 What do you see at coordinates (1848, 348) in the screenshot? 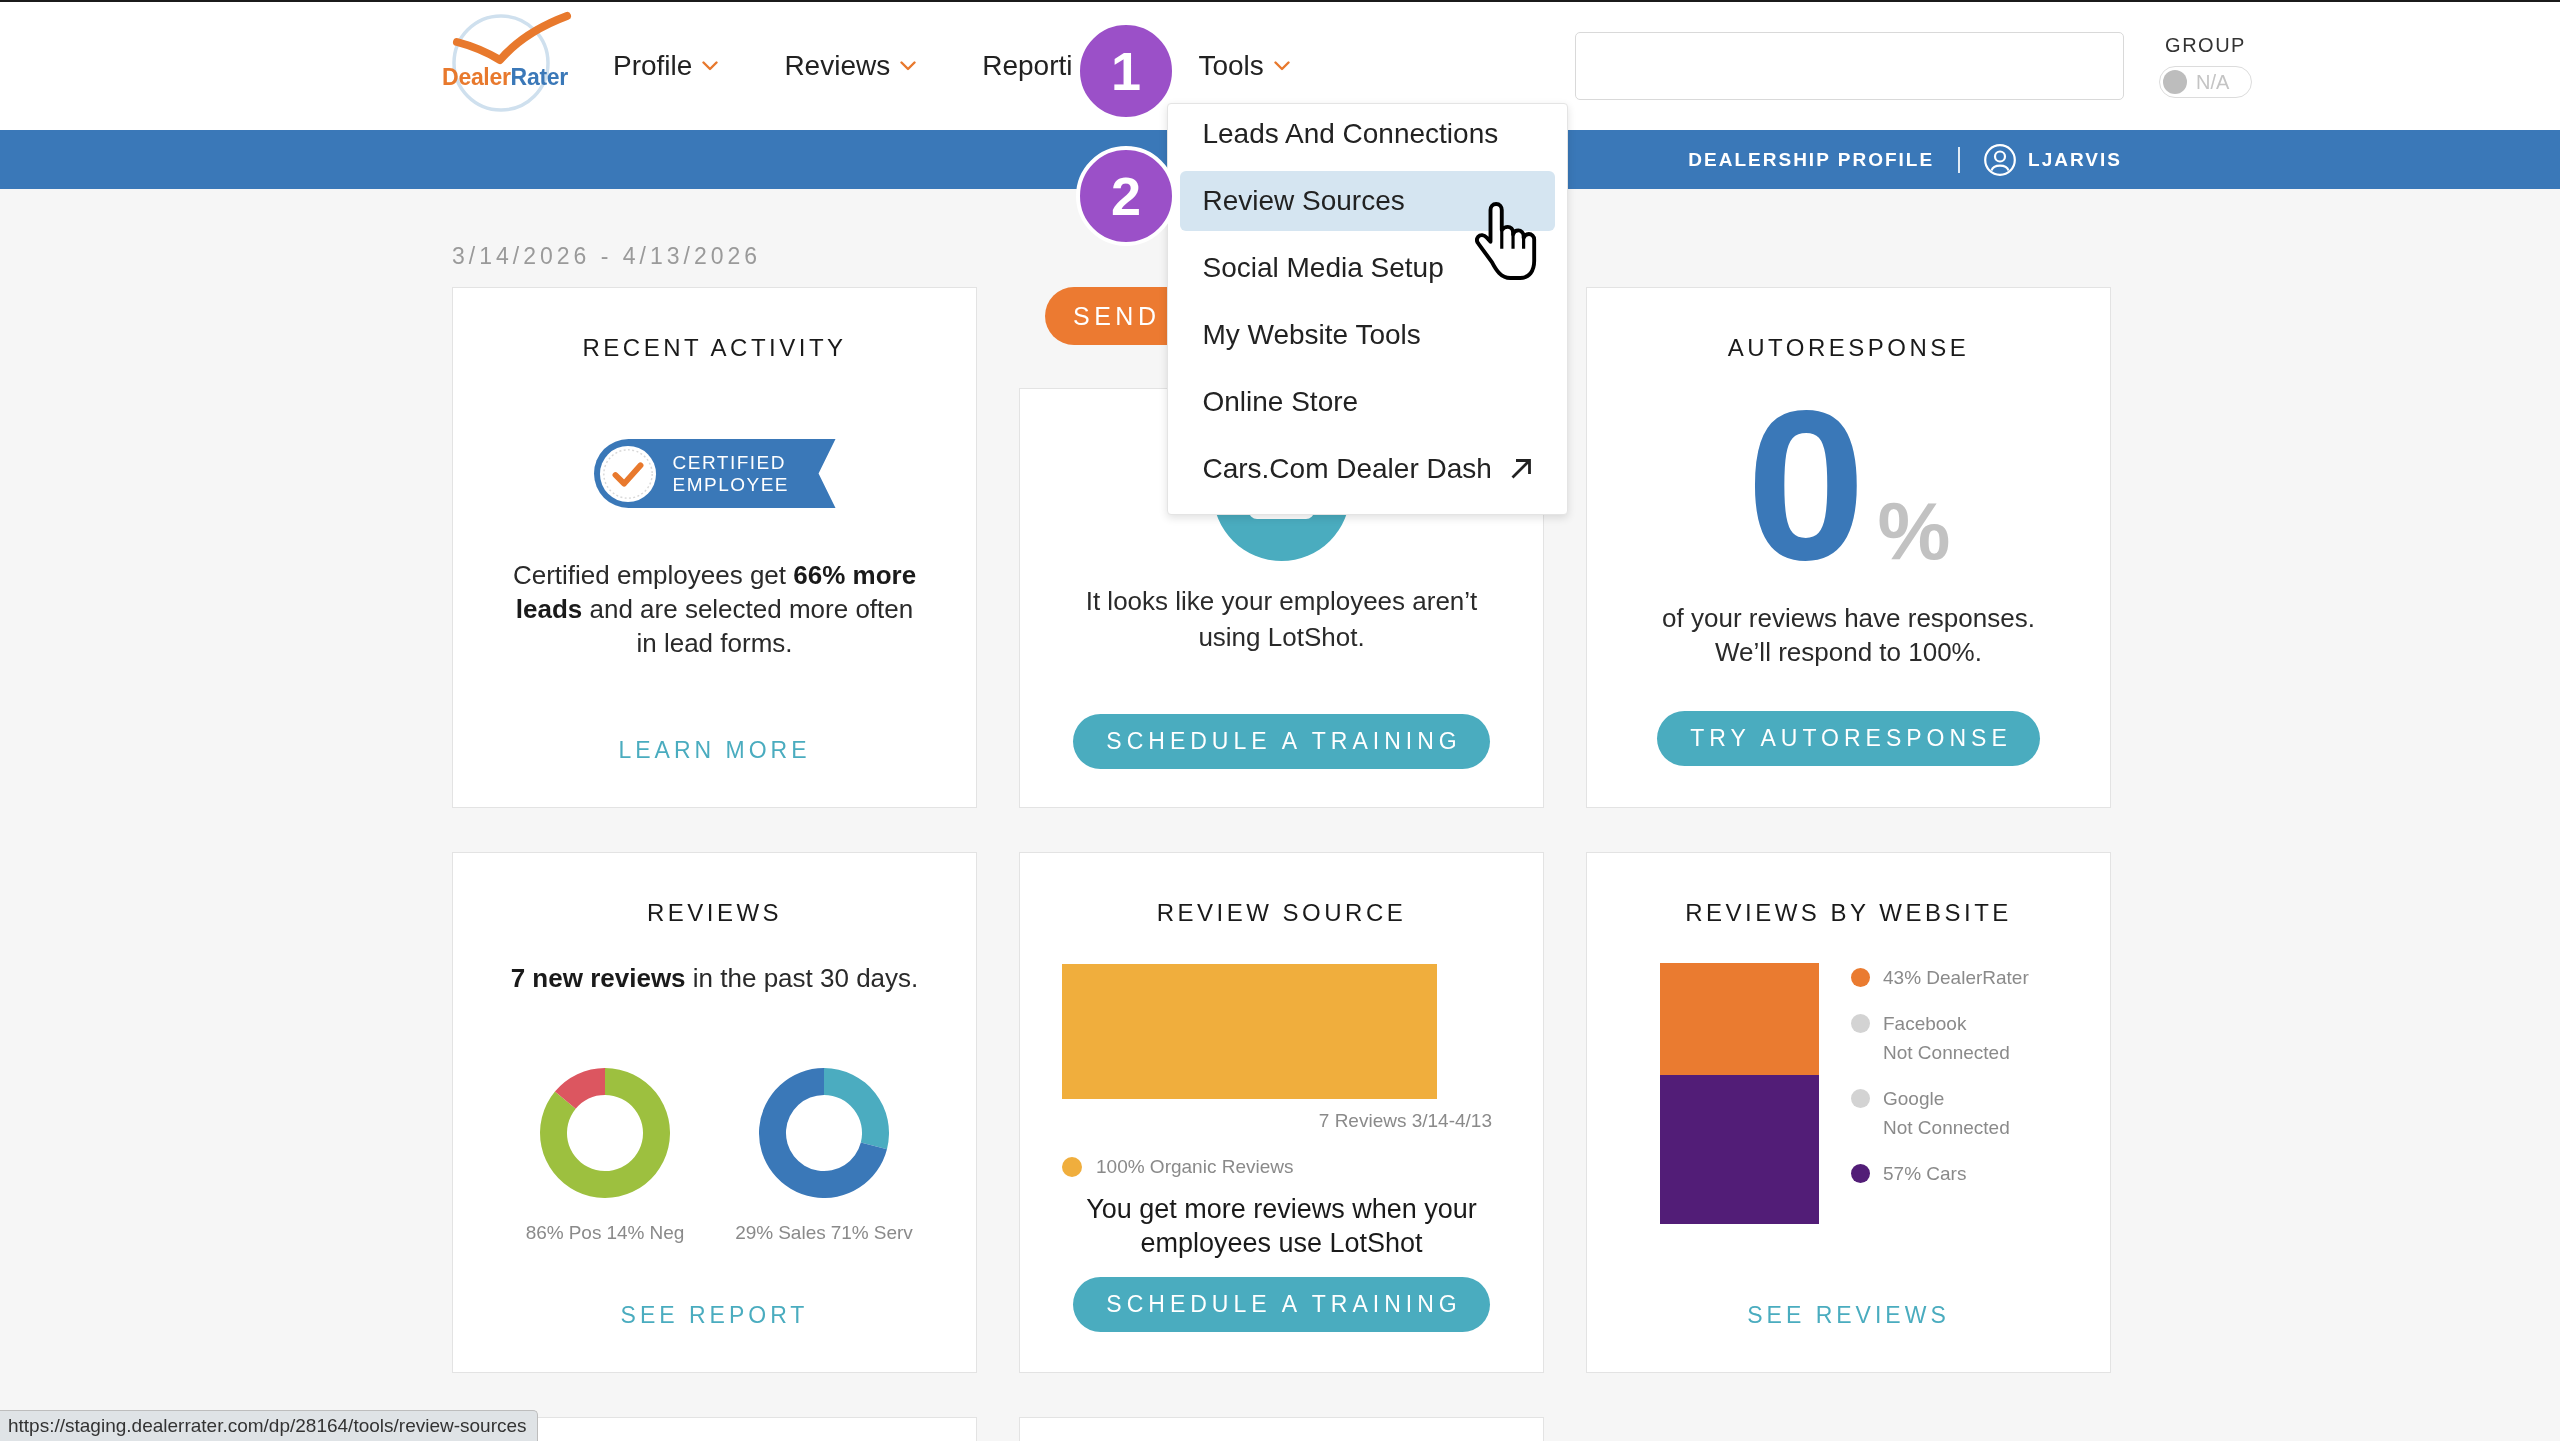
I see `card-title: AUTORESPONSE` at bounding box center [1848, 348].